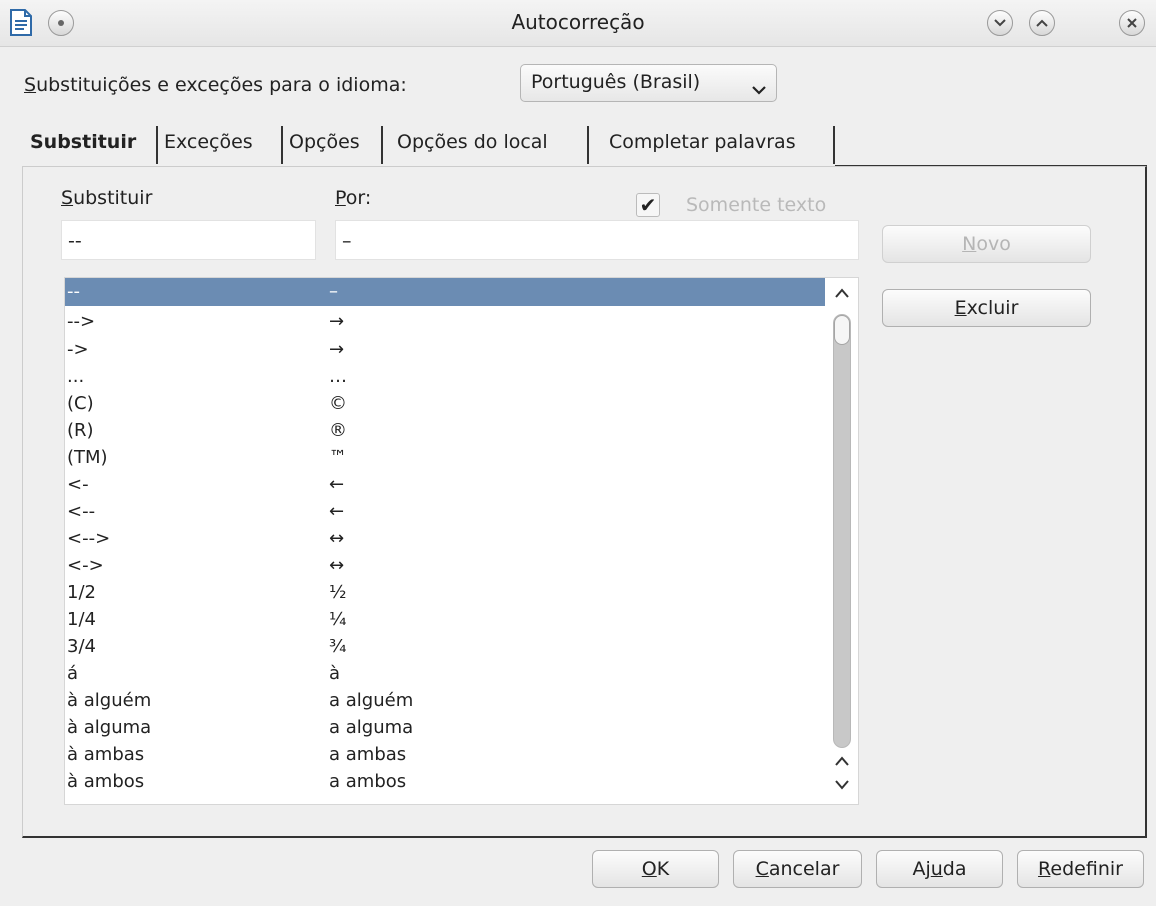 Image resolution: width=1156 pixels, height=906 pixels. I want to click on title-bar: Autocorreção, so click(578, 23).